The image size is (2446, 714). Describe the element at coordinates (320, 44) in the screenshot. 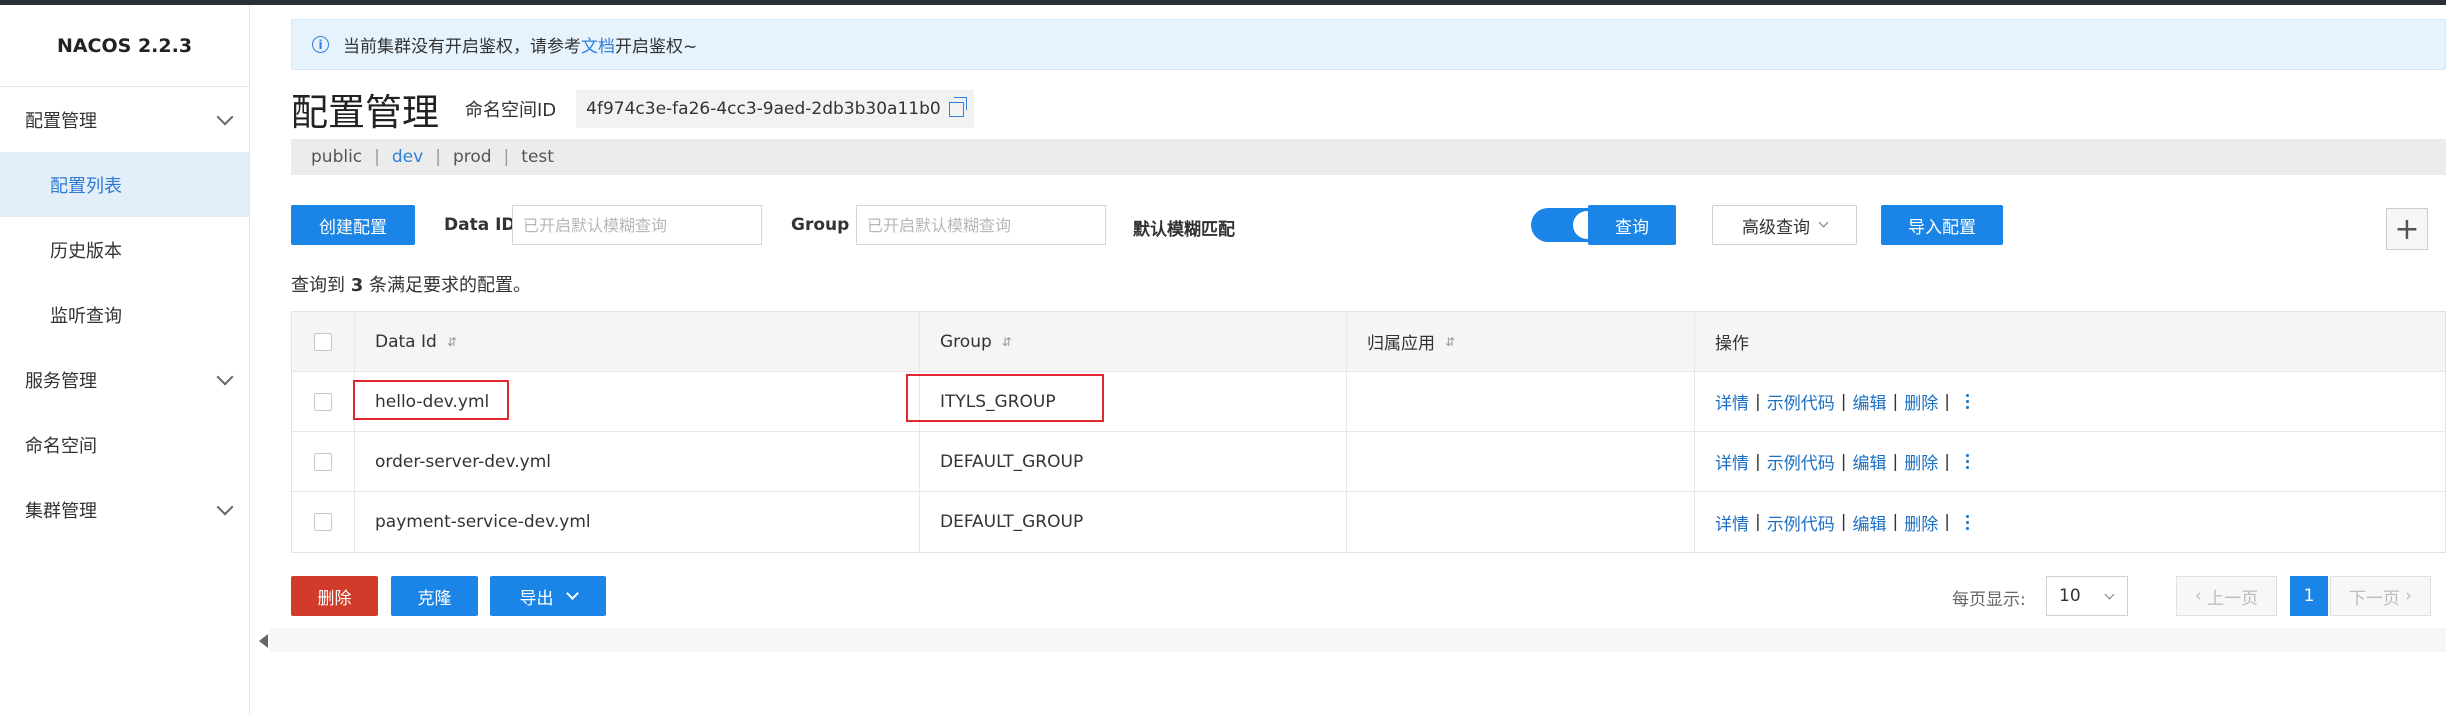

I see `info-icon: i` at that location.